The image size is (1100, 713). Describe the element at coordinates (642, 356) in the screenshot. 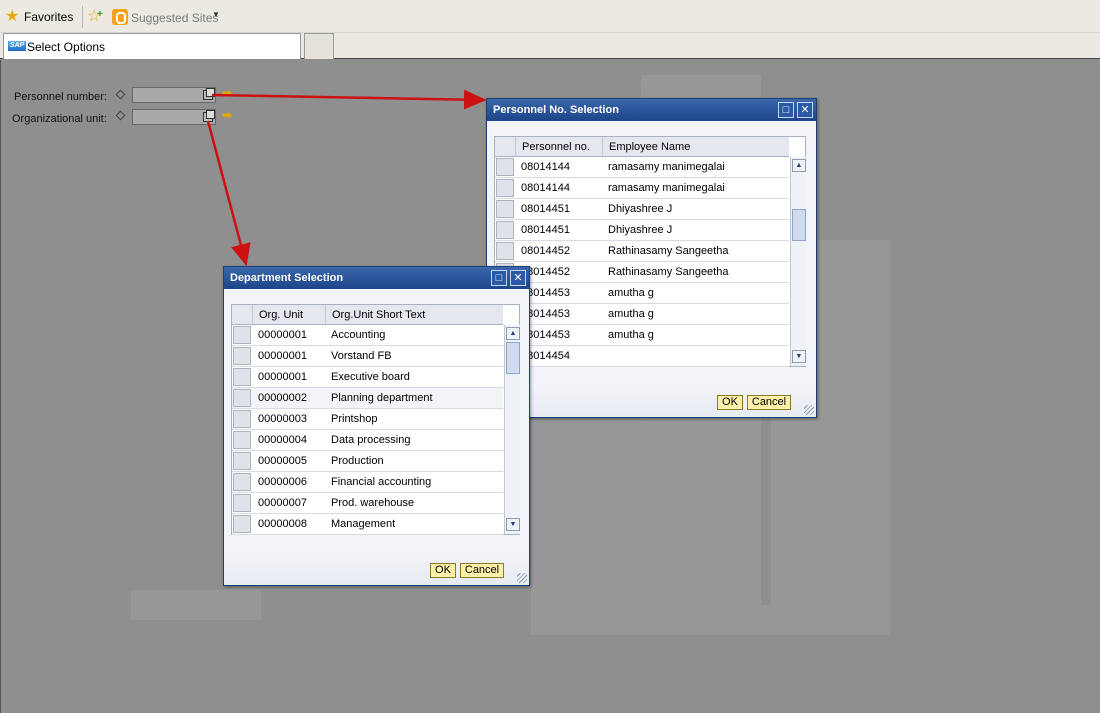

I see `table-row: 08014454` at that location.